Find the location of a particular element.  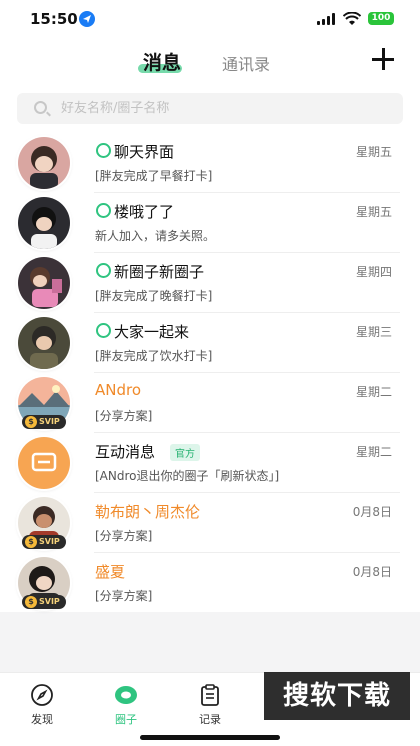

tab-messages: 消息 is located at coordinates (162, 61).